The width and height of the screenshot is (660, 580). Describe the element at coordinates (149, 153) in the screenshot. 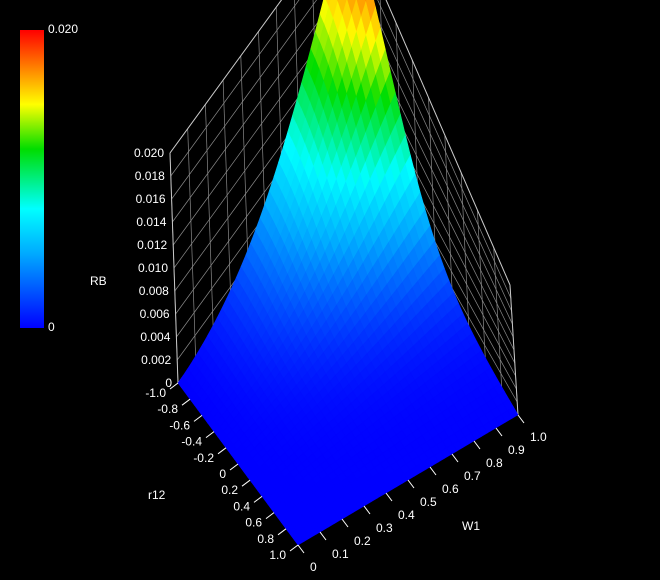

I see `z-tick-label: 0.020` at that location.